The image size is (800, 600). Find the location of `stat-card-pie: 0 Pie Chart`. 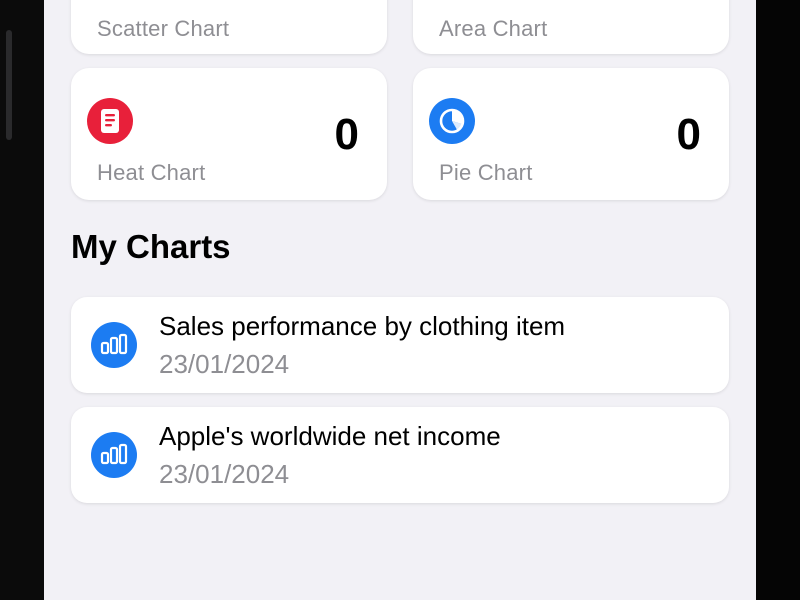

stat-card-pie: 0 Pie Chart is located at coordinates (571, 134).